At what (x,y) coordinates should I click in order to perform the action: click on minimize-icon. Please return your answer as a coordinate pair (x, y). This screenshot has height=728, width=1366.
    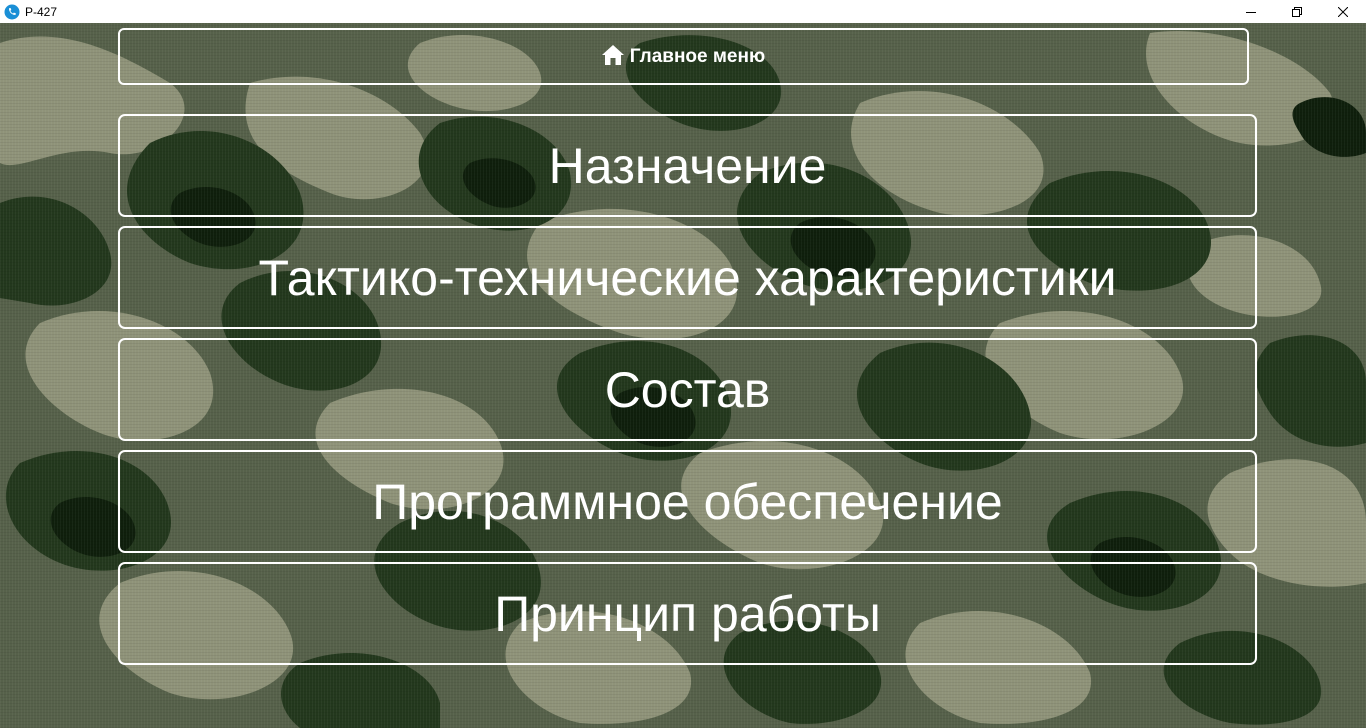
    Looking at the image, I should click on (1251, 12).